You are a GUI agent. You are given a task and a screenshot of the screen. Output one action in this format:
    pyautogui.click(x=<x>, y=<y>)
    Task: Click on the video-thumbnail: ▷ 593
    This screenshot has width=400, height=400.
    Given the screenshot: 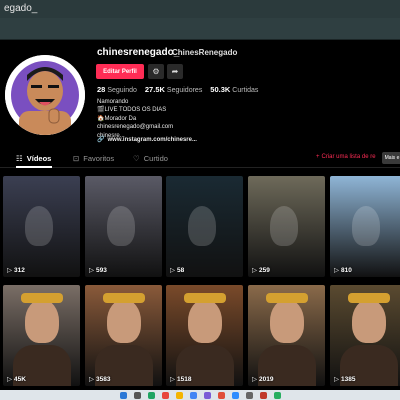 What is the action you would take?
    pyautogui.click(x=123, y=226)
    